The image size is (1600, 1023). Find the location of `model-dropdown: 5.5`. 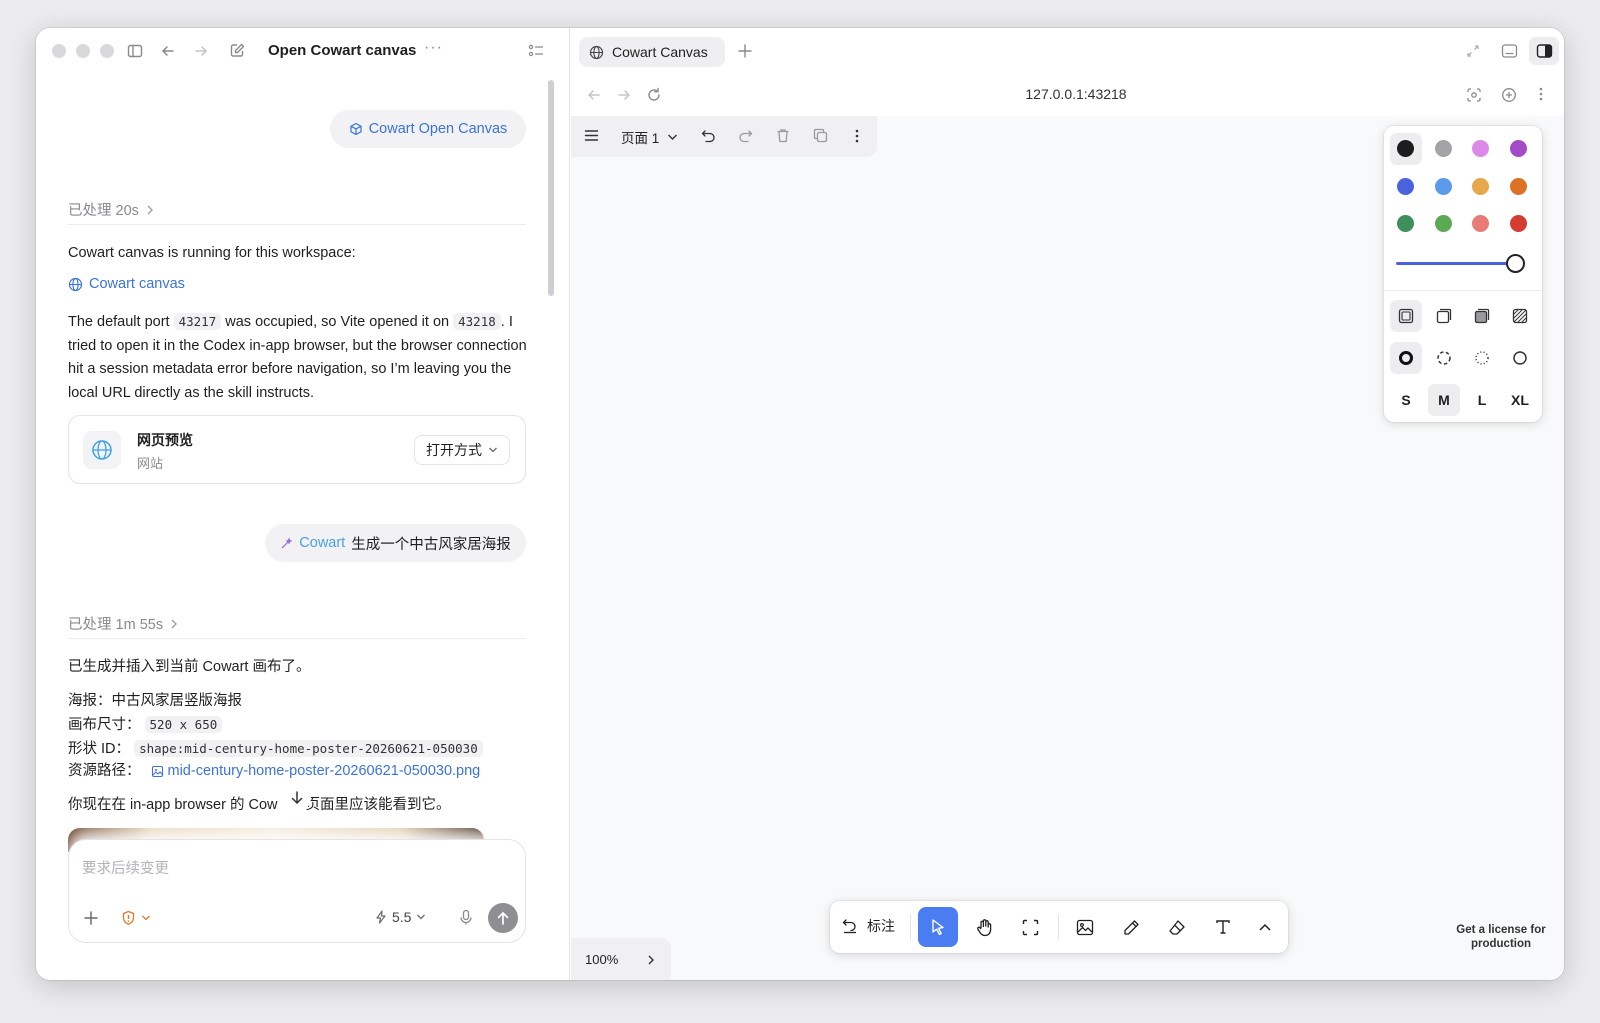

model-dropdown: 5.5 is located at coordinates (400, 917).